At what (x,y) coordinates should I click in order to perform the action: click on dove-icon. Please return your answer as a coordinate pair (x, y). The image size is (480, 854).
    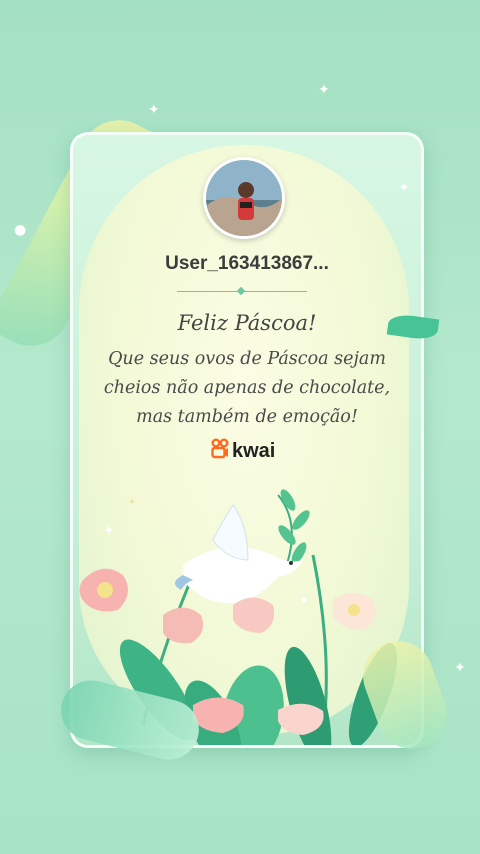
    Looking at the image, I should click on (238, 554).